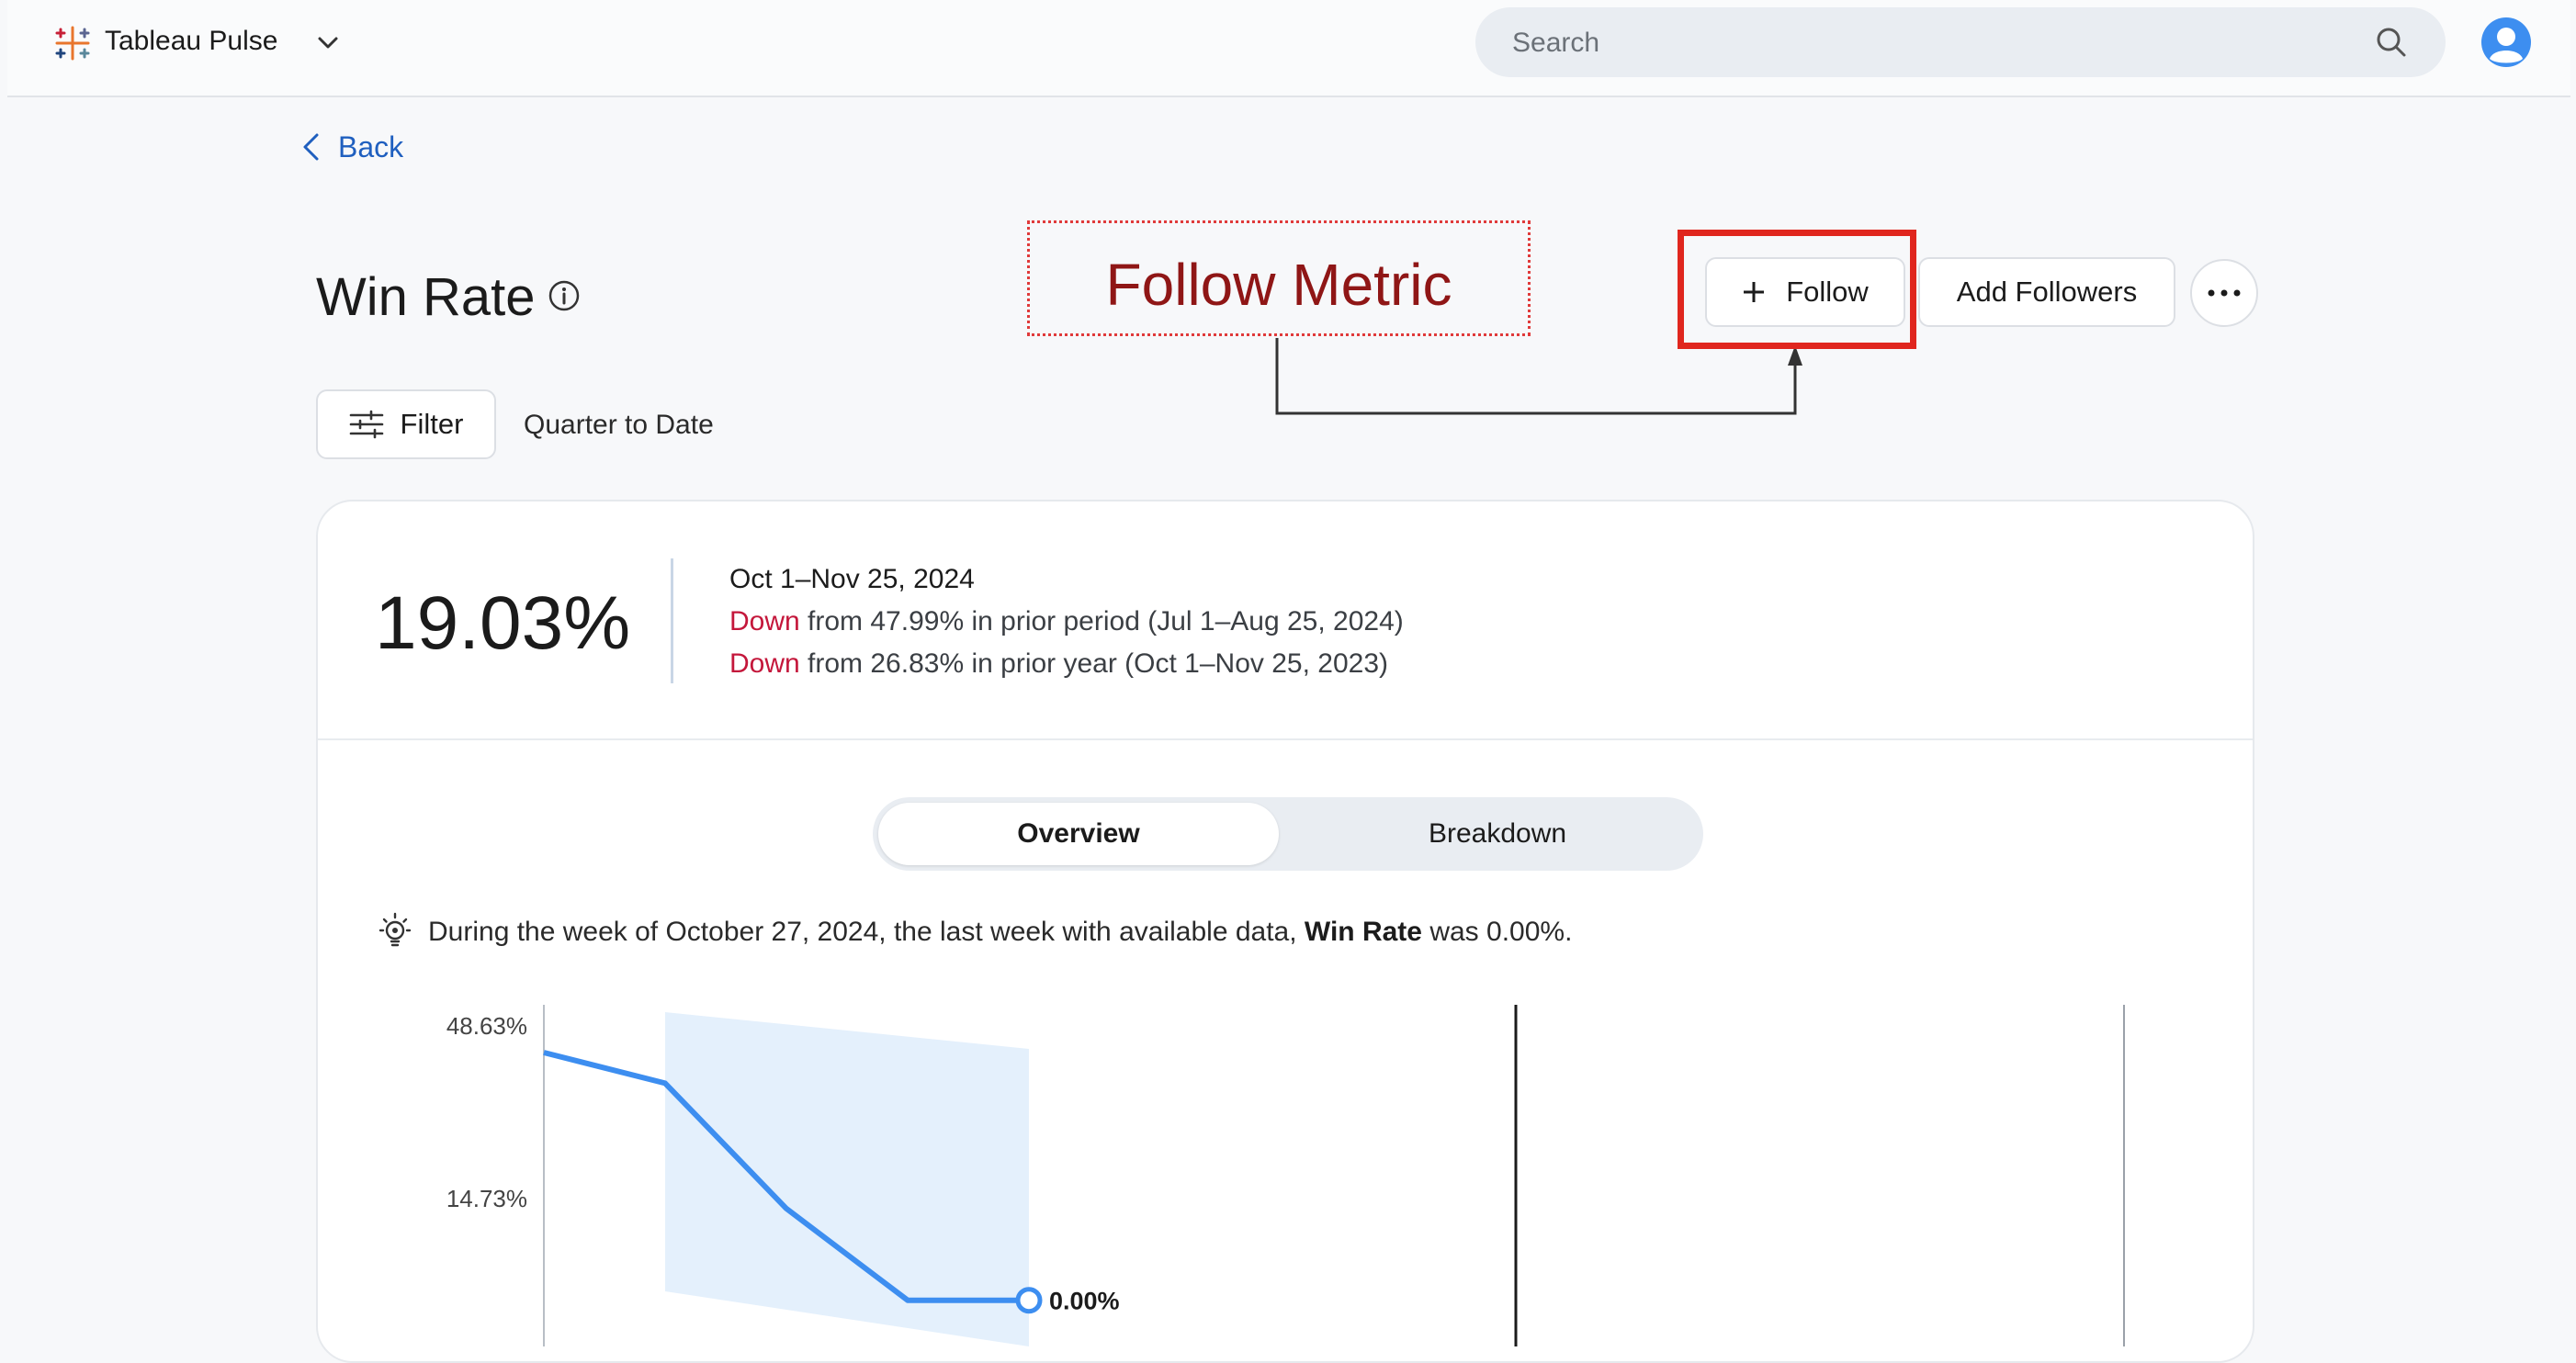 The height and width of the screenshot is (1363, 2576). What do you see at coordinates (503, 623) in the screenshot?
I see `metric-value: 19.03%` at bounding box center [503, 623].